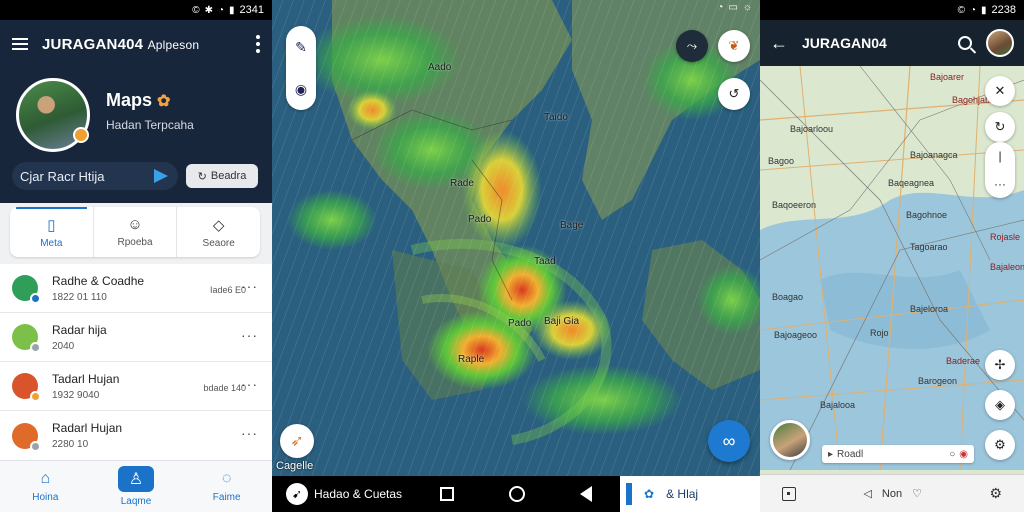  Describe the element at coordinates (87, 428) in the screenshot. I see `item-title: Radarl Hujan` at that location.